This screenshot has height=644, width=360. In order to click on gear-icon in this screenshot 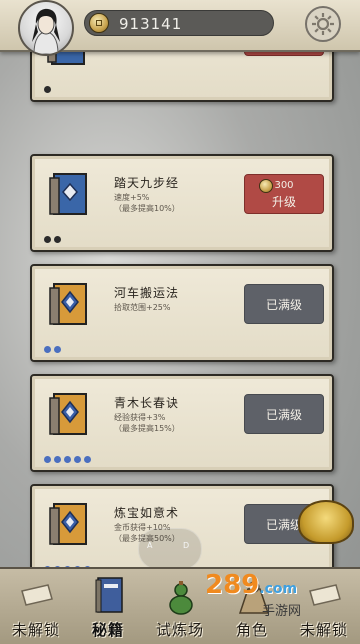, I will do `click(323, 24)`.